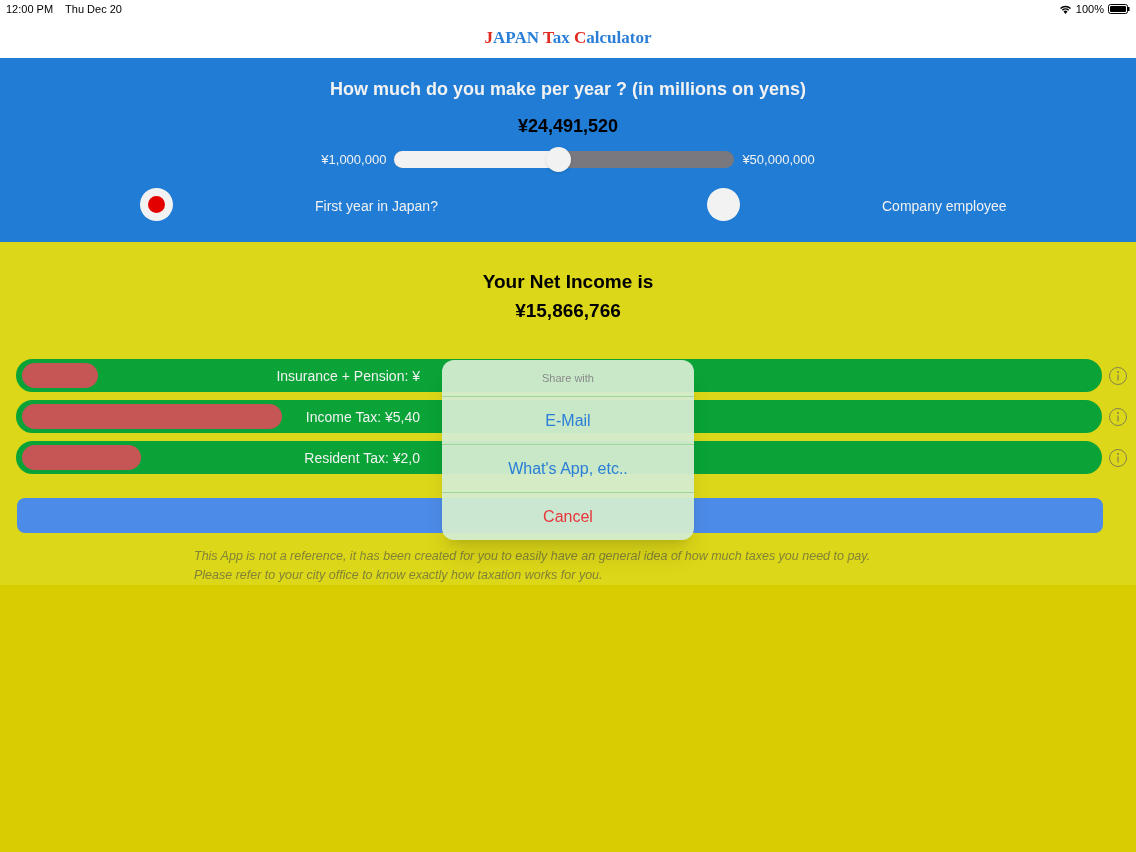 This screenshot has width=1136, height=852. I want to click on status-date: Thu Dec 20, so click(93, 9).